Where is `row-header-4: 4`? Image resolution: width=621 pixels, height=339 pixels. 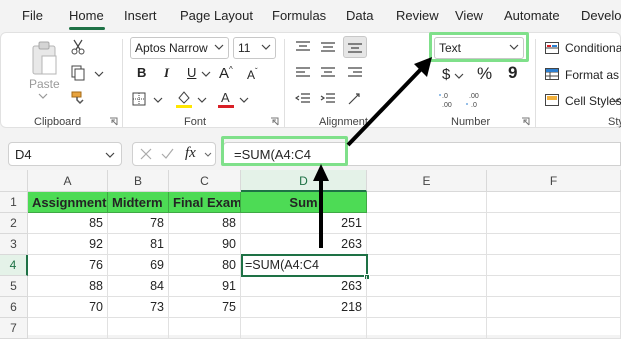
row-header-4: 4 is located at coordinates (14, 265).